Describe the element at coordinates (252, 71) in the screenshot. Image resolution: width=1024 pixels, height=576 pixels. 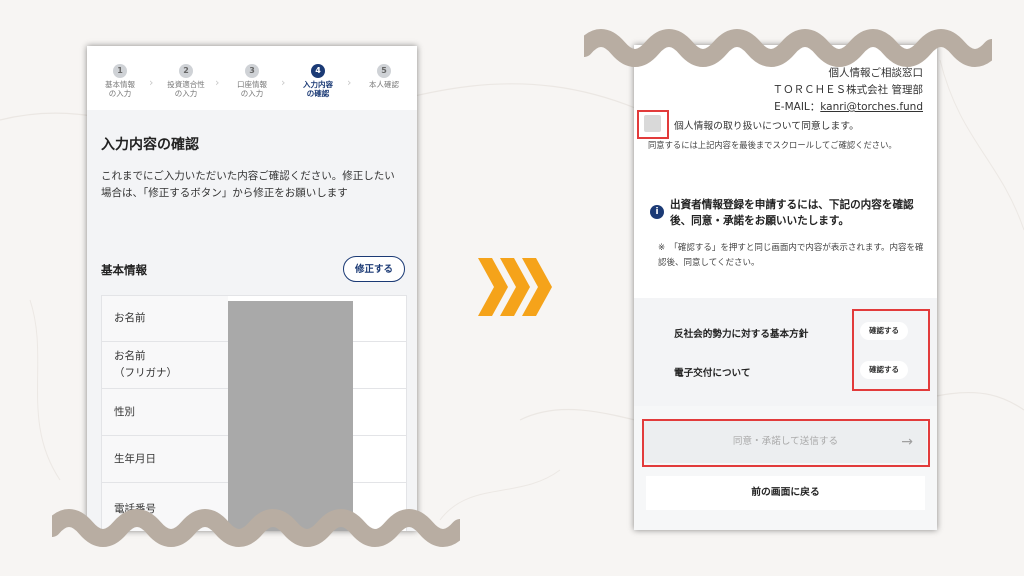
I see `step-number: 3` at that location.